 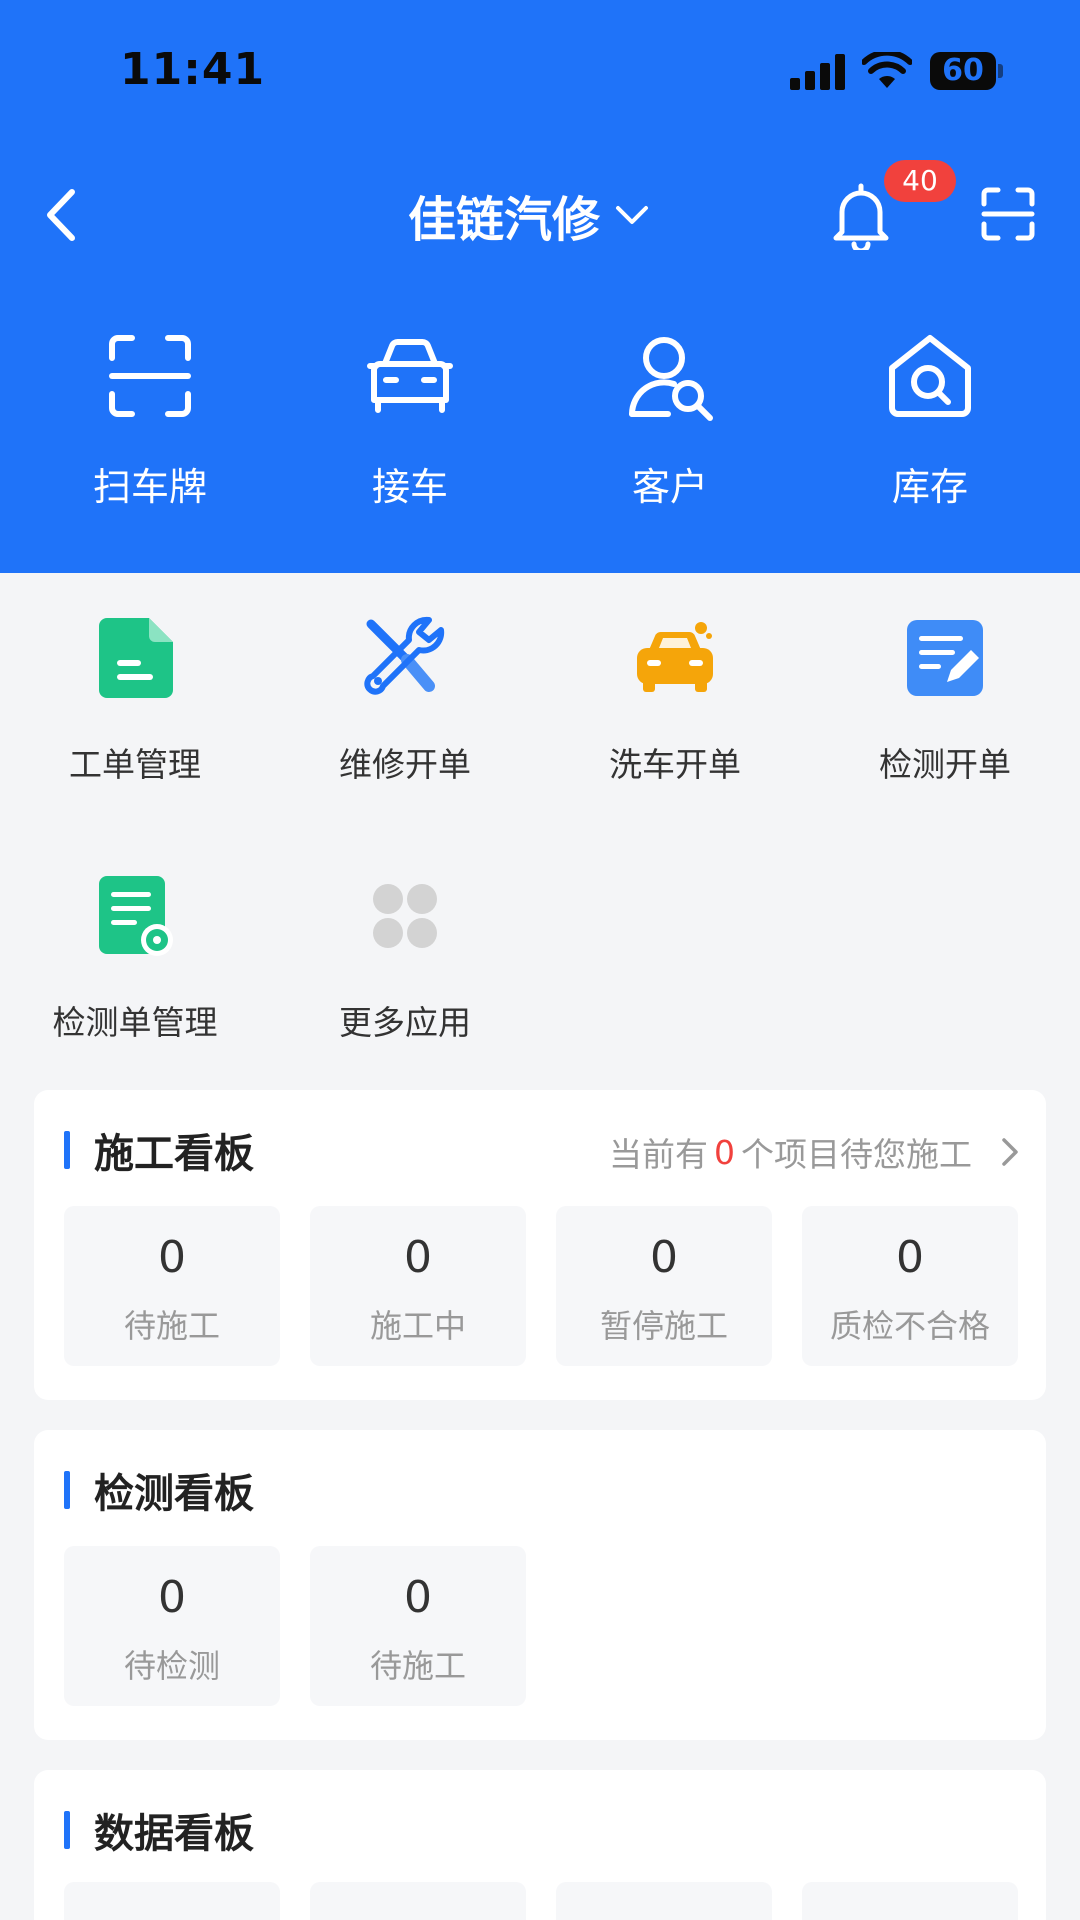 What do you see at coordinates (930, 376) in the screenshot?
I see `house-search-icon` at bounding box center [930, 376].